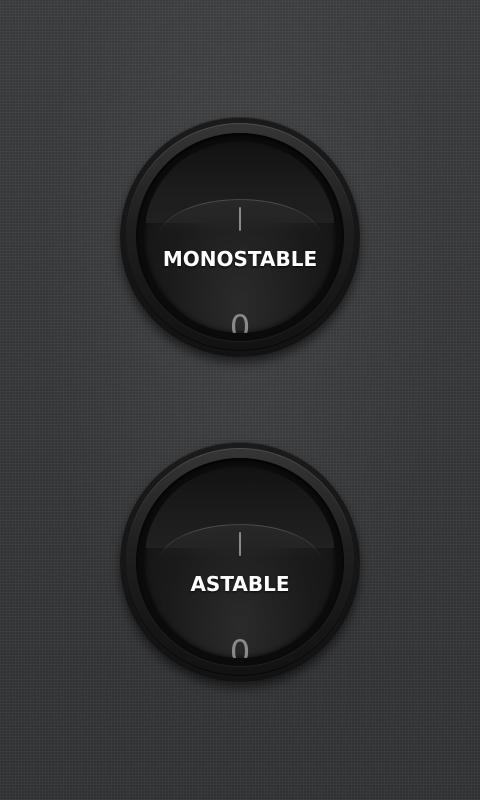 The width and height of the screenshot is (480, 800). I want to click on switch-inner-ring: MONOSTABLE 0, so click(240, 237).